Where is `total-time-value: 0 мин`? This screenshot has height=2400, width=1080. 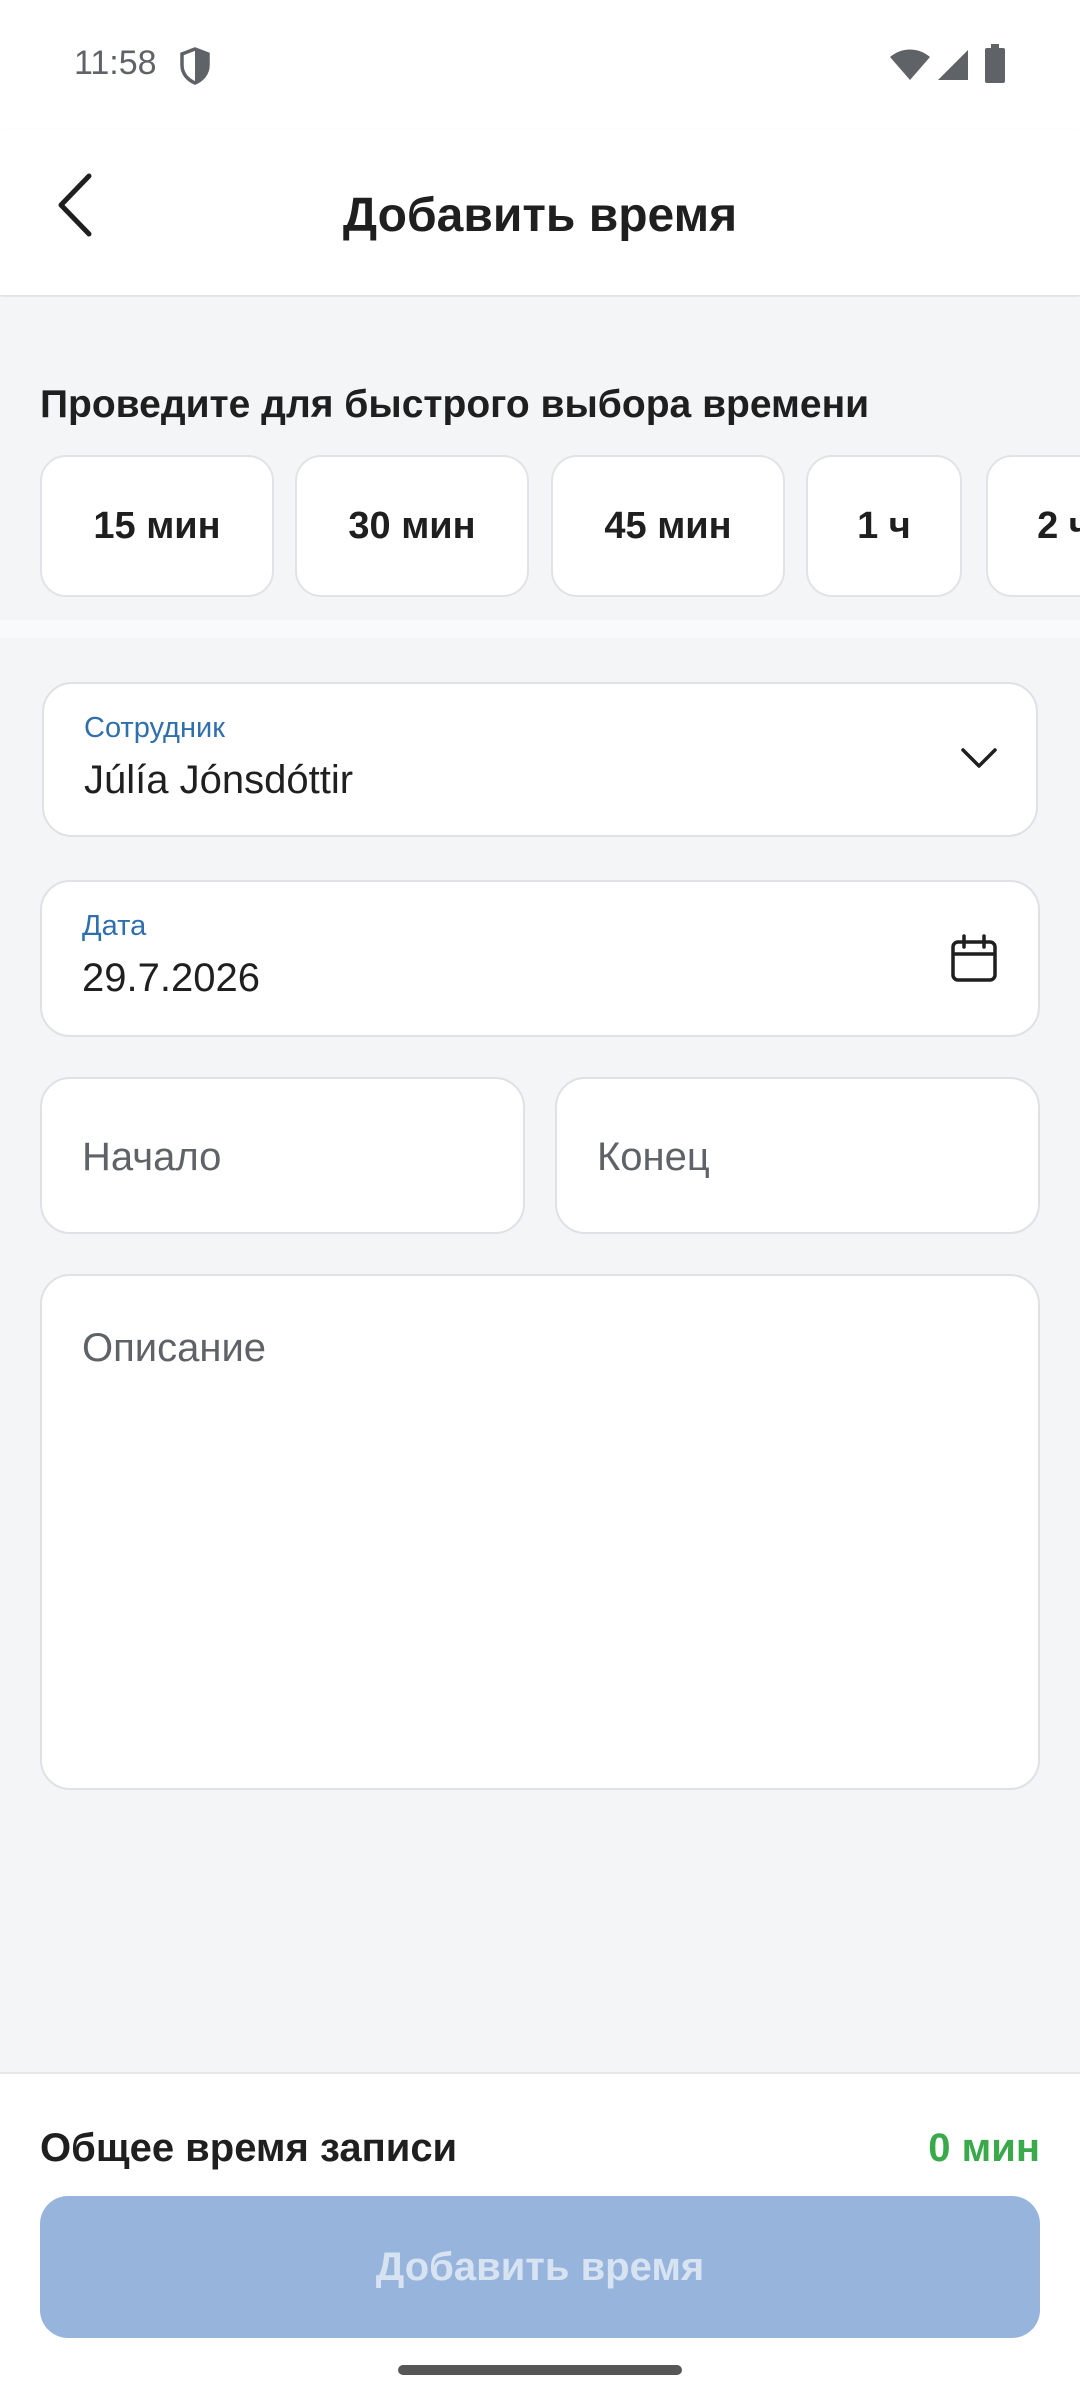
total-time-value: 0 мин is located at coordinates (984, 2148).